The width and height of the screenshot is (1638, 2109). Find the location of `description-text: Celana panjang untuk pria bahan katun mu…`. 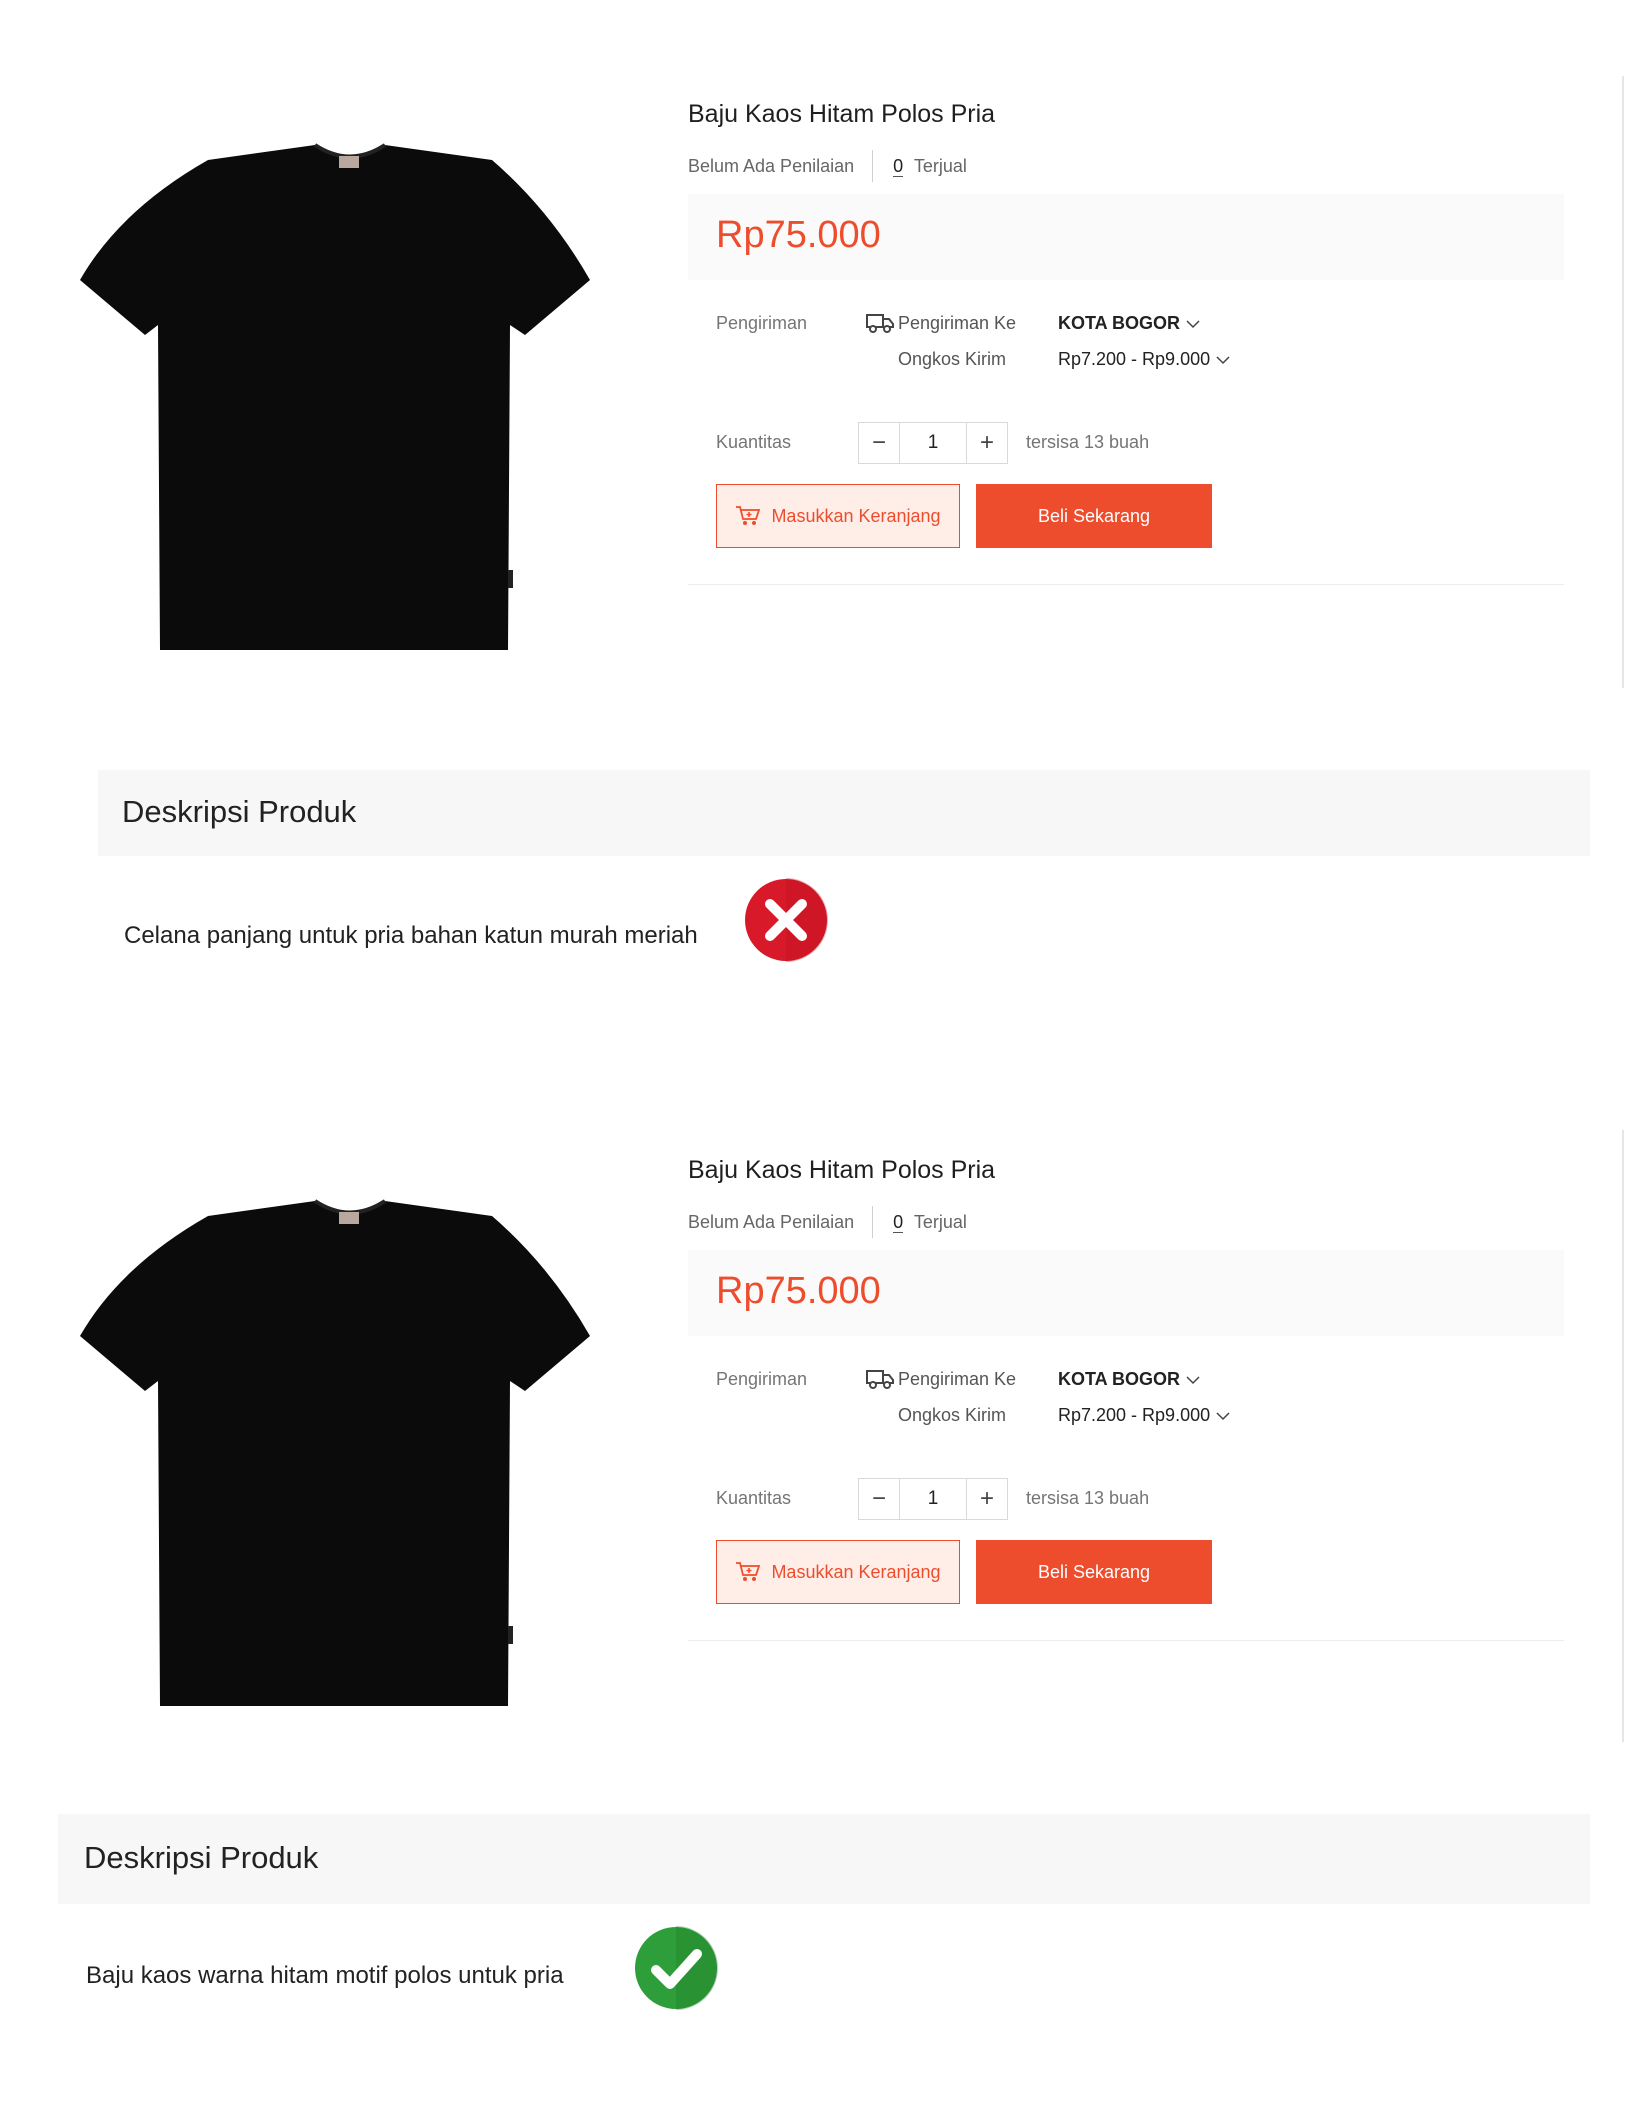

description-text: Celana panjang untuk pria bahan katun mu… is located at coordinates (411, 935).